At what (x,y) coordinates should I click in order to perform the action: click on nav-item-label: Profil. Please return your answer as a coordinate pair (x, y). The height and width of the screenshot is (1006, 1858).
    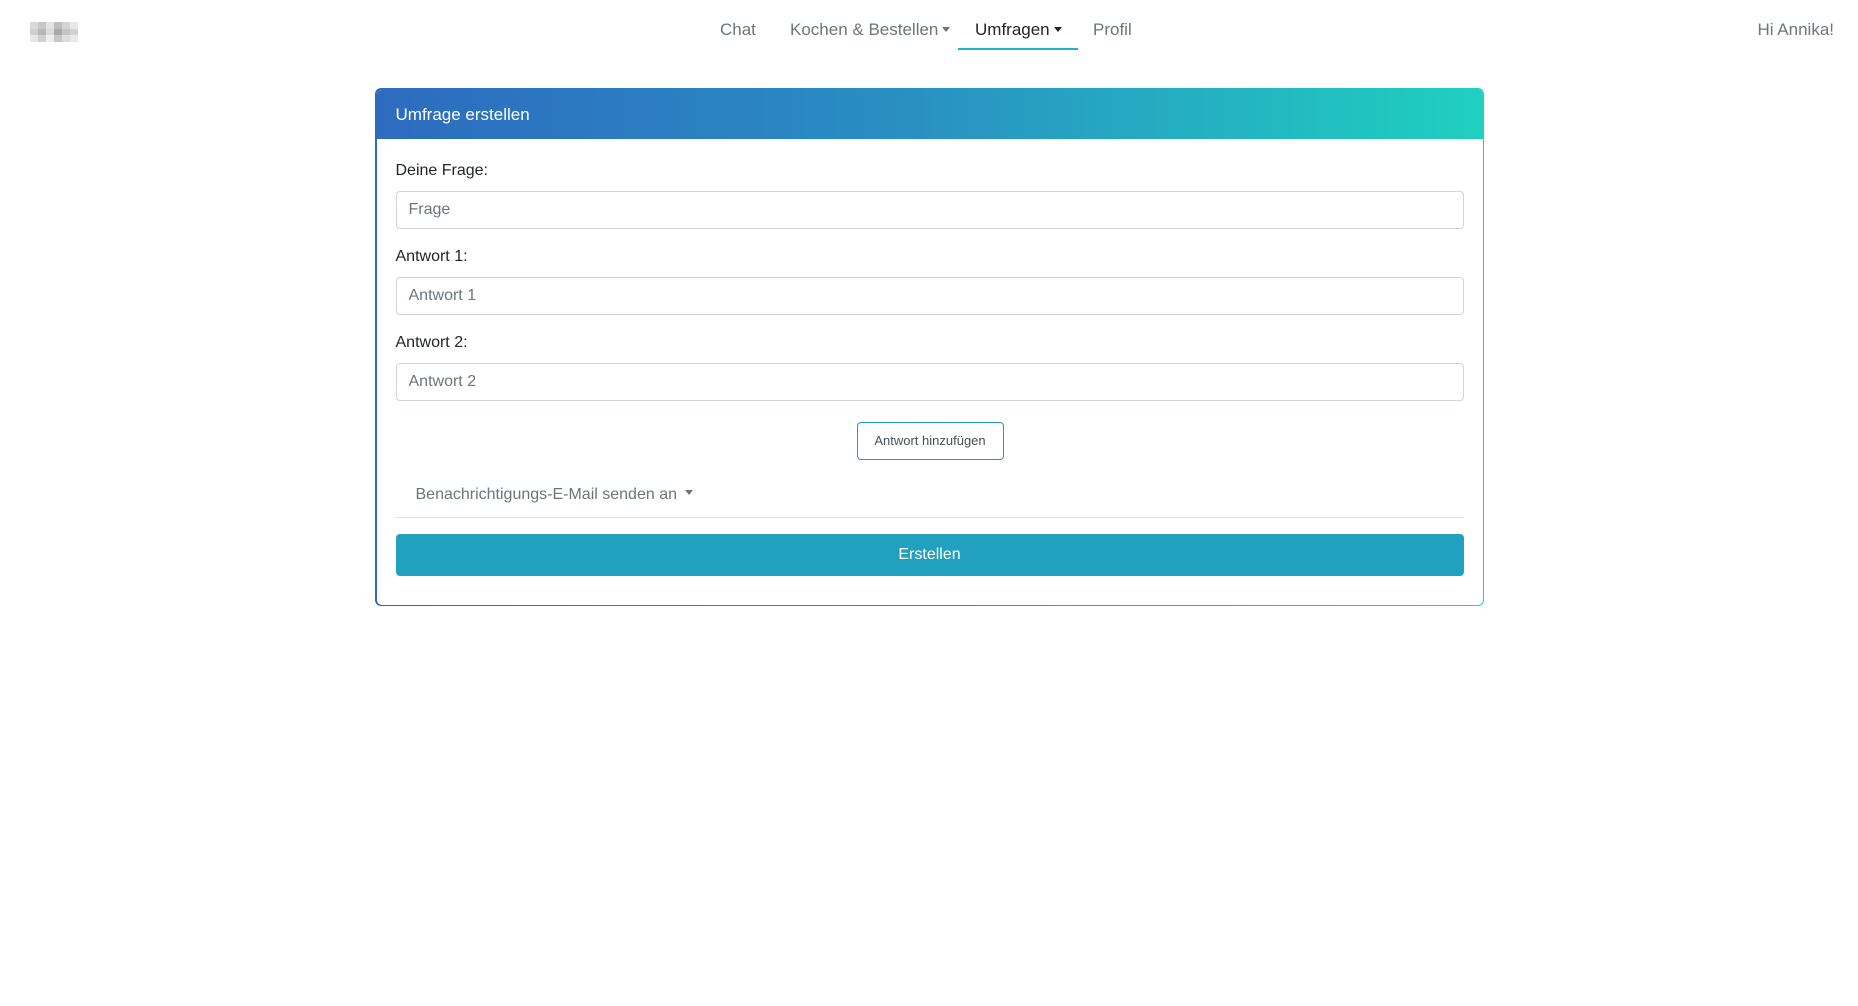
    Looking at the image, I should click on (1112, 29).